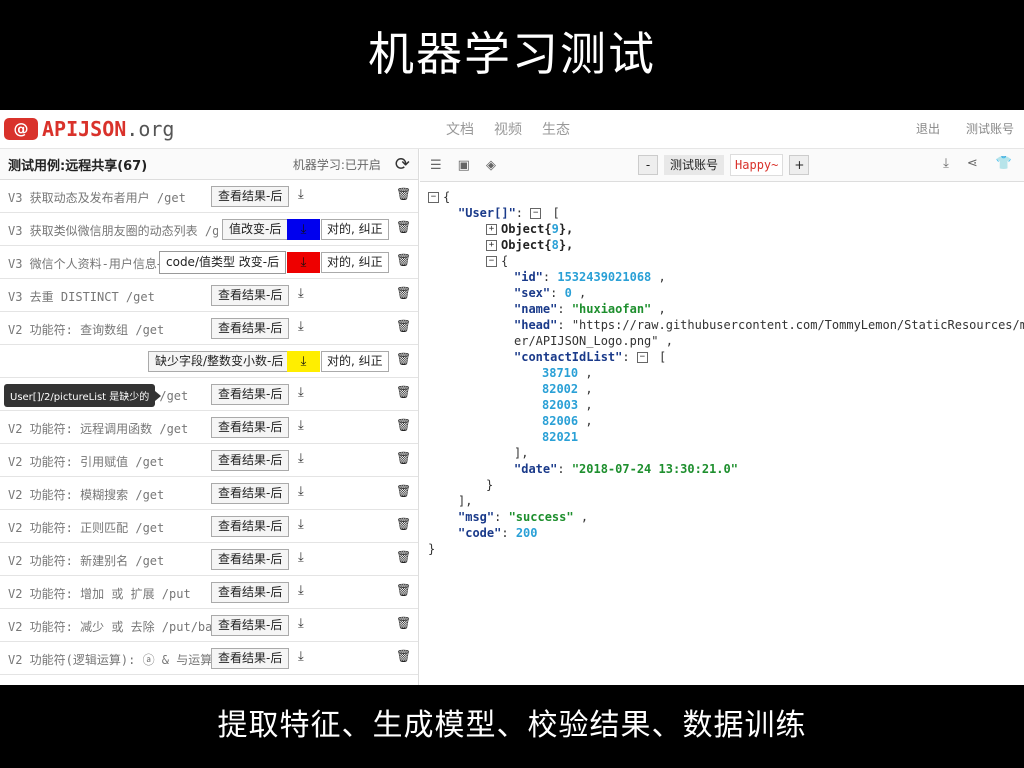 The height and width of the screenshot is (768, 1024). I want to click on layers-icon: ◈, so click(491, 165).